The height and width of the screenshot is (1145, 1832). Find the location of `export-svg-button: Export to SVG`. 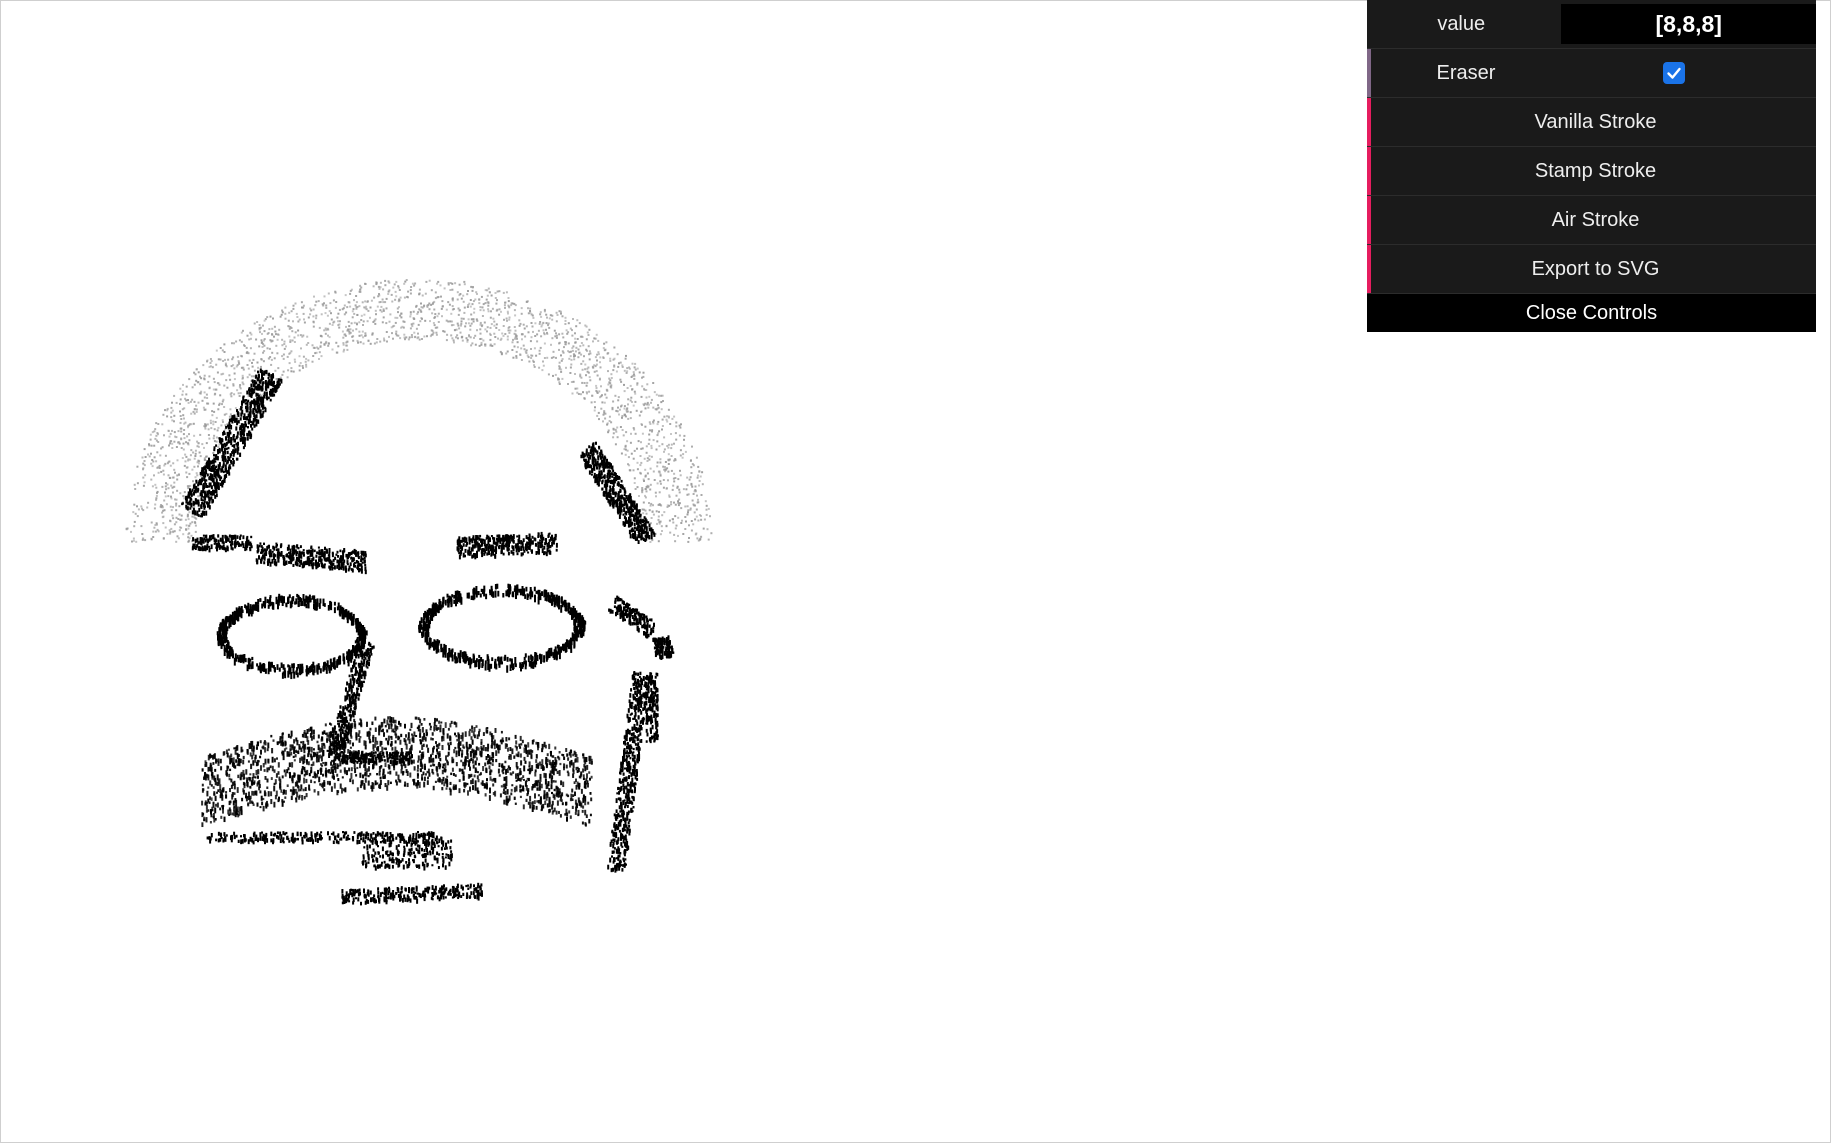

export-svg-button: Export to SVG is located at coordinates (1591, 269).